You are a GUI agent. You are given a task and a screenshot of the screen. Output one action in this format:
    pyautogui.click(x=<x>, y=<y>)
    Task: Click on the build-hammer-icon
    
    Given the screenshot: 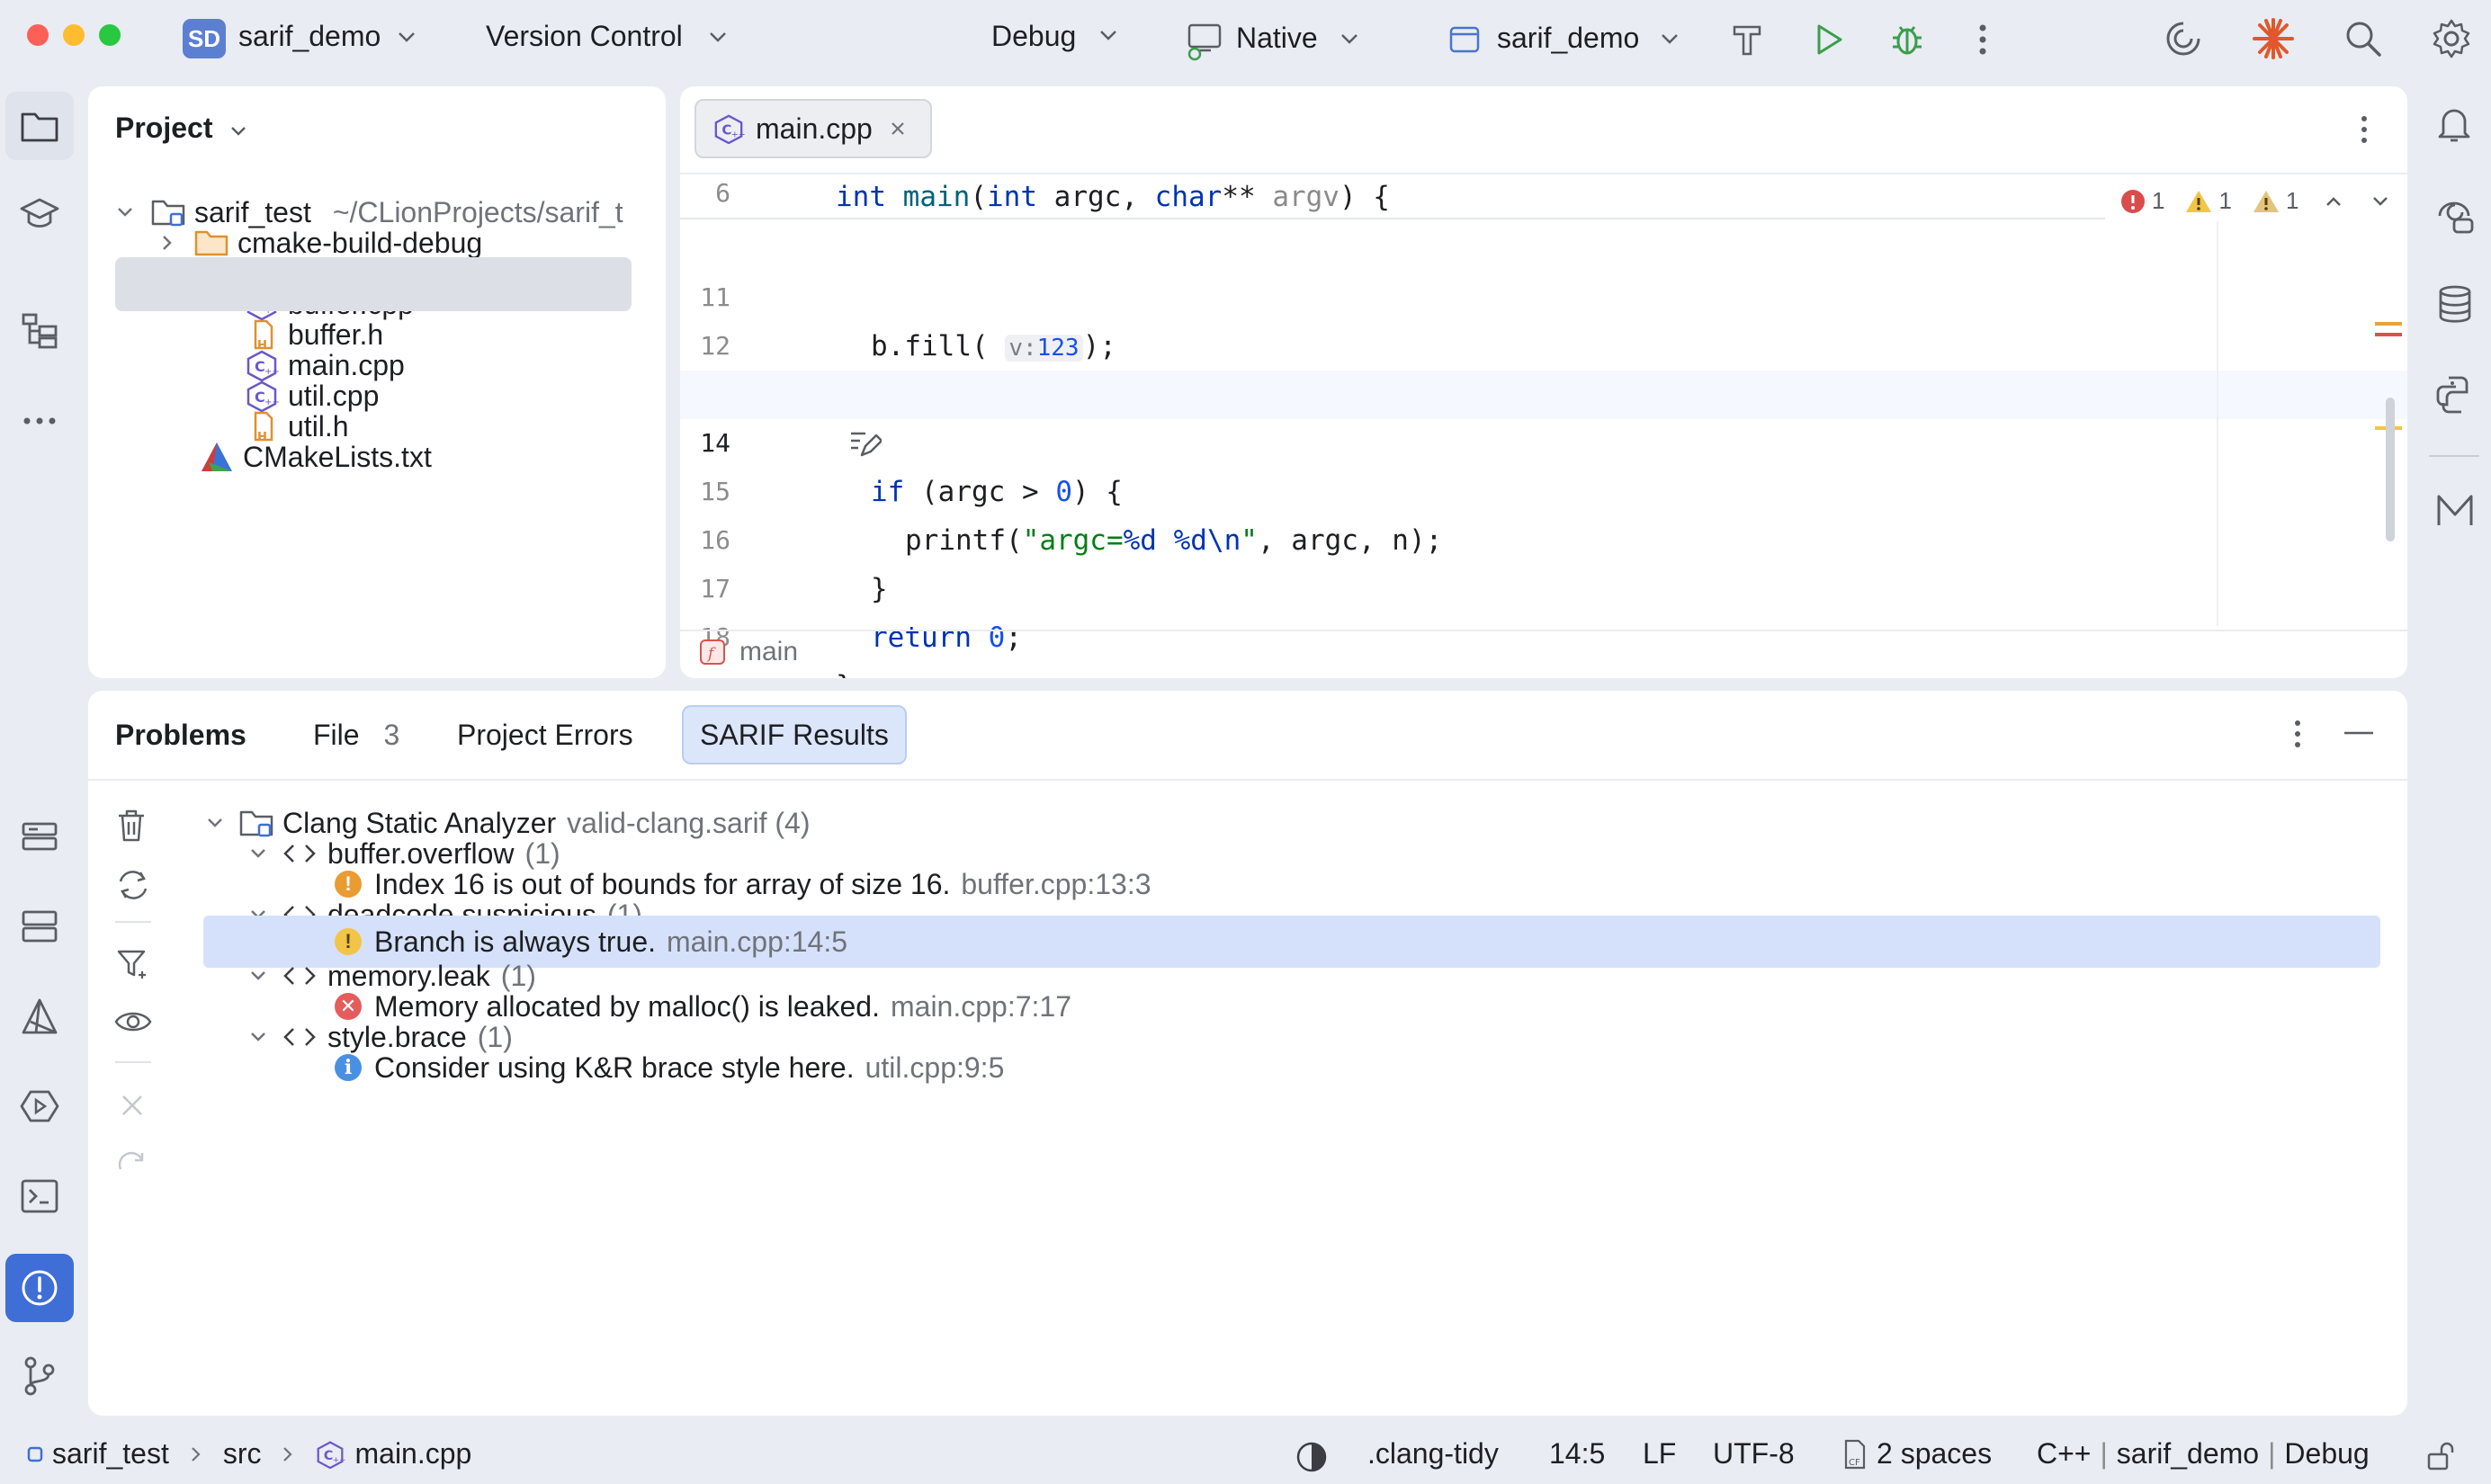 What is the action you would take?
    pyautogui.click(x=1747, y=39)
    